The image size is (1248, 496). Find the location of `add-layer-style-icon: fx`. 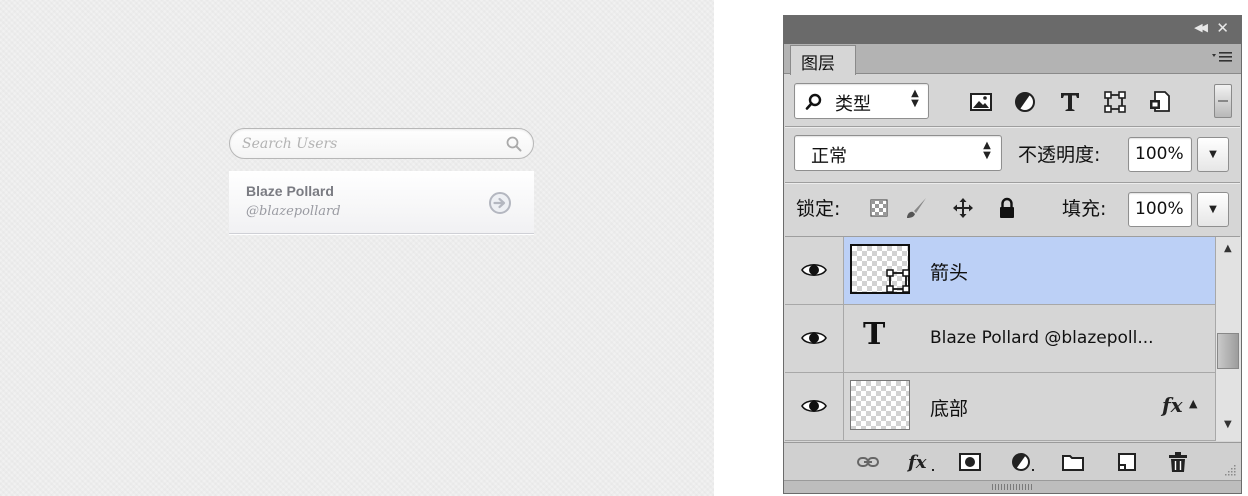

add-layer-style-icon: fx is located at coordinates (922, 462).